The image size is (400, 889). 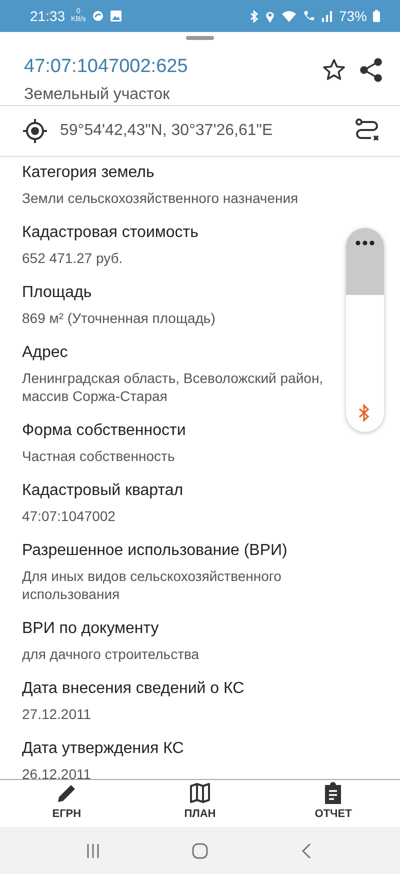 What do you see at coordinates (167, 131) in the screenshot?
I see `coordinates: 59°54'42,43"N, 30°37'26,61"E` at bounding box center [167, 131].